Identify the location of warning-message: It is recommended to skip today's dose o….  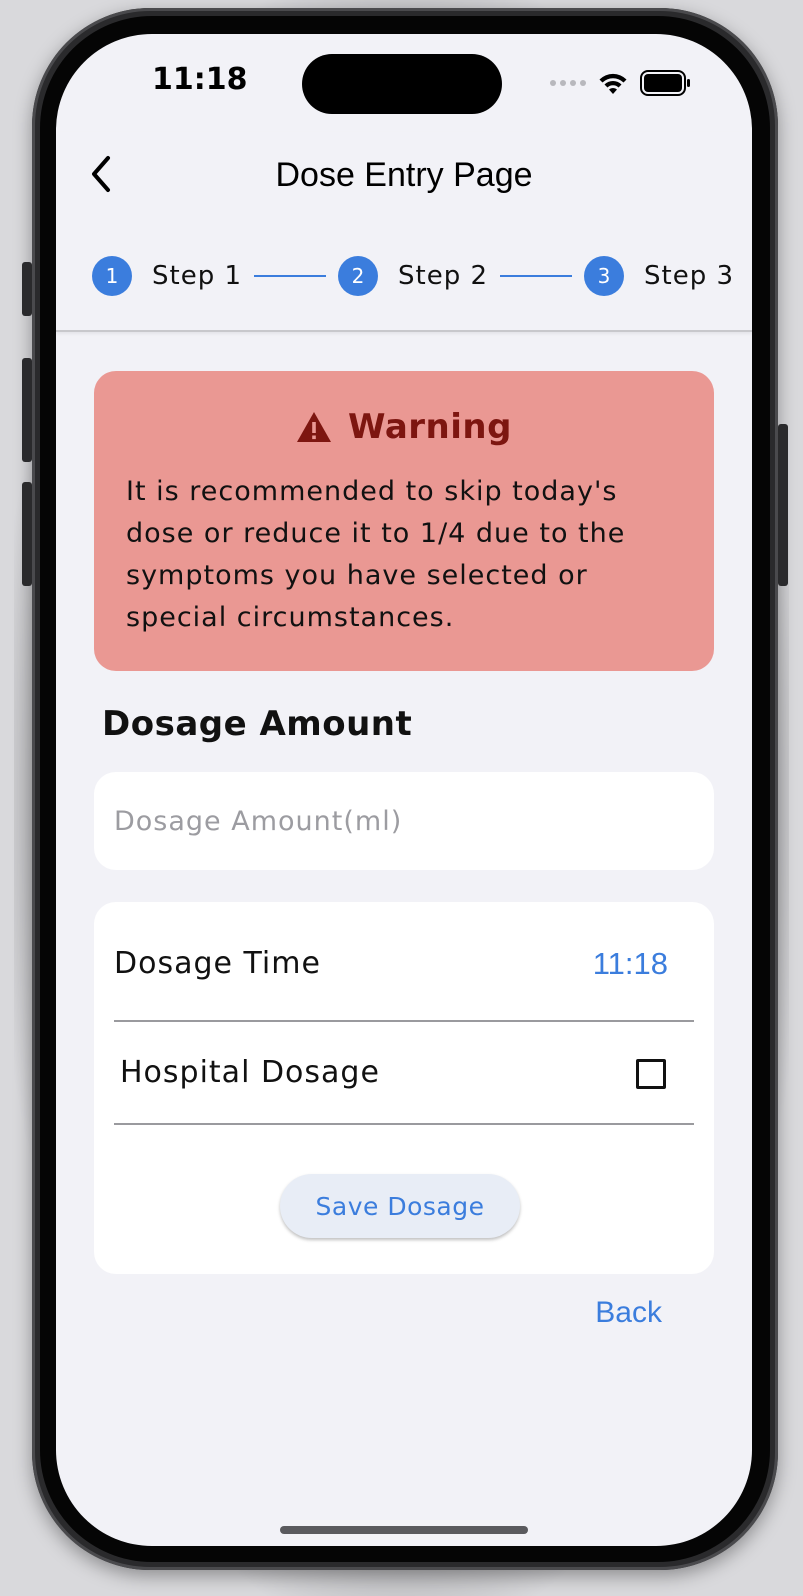
(376, 554).